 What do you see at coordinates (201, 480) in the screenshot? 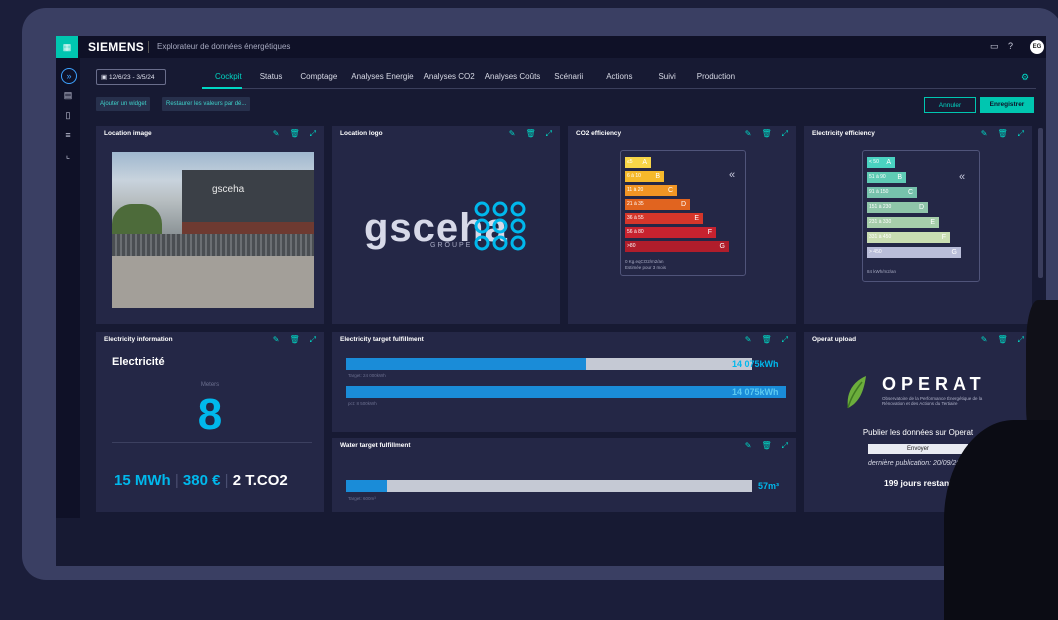
I see `energy-stats: 15 MWh | 380 € | 2 T.CO2` at bounding box center [201, 480].